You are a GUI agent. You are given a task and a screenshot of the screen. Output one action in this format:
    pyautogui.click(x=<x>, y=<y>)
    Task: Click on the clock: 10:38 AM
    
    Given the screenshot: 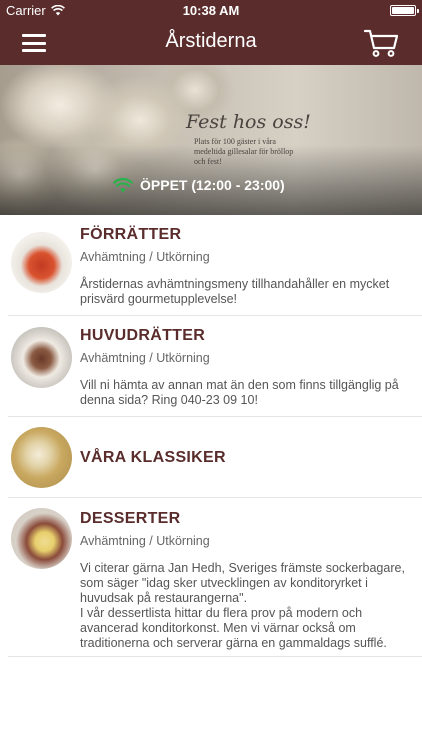 What is the action you would take?
    pyautogui.click(x=211, y=10)
    